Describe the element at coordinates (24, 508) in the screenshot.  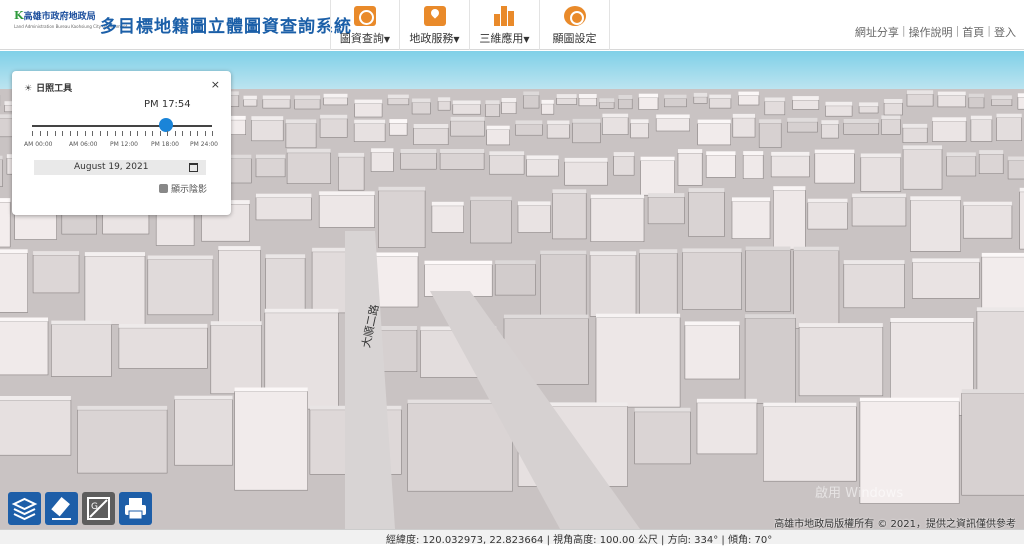
I see `layers-button` at that location.